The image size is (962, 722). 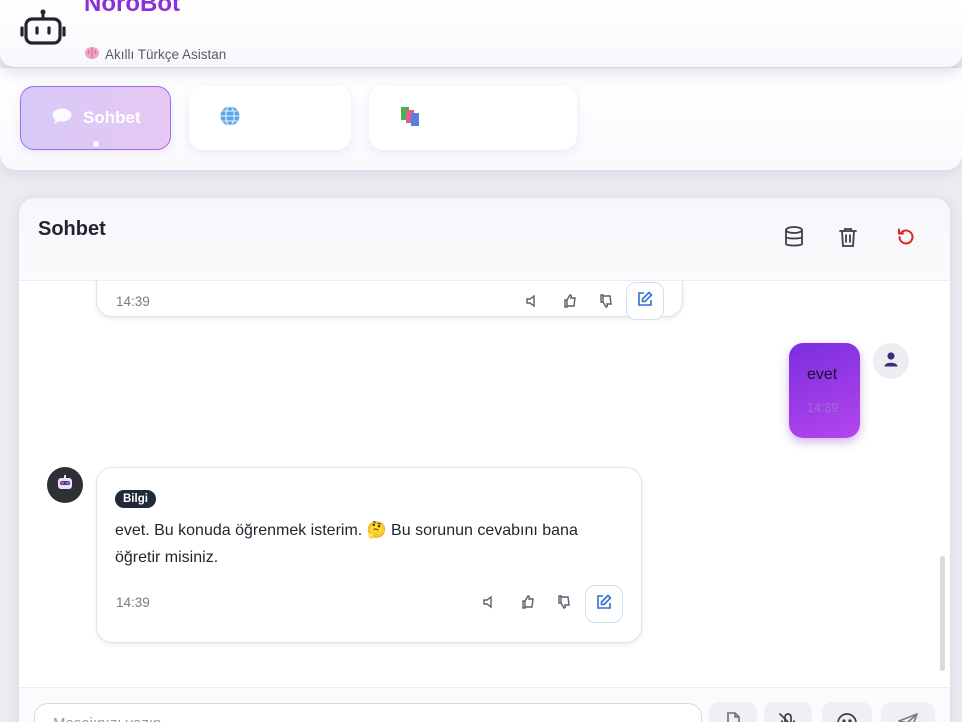 I want to click on database-icon, so click(x=794, y=239).